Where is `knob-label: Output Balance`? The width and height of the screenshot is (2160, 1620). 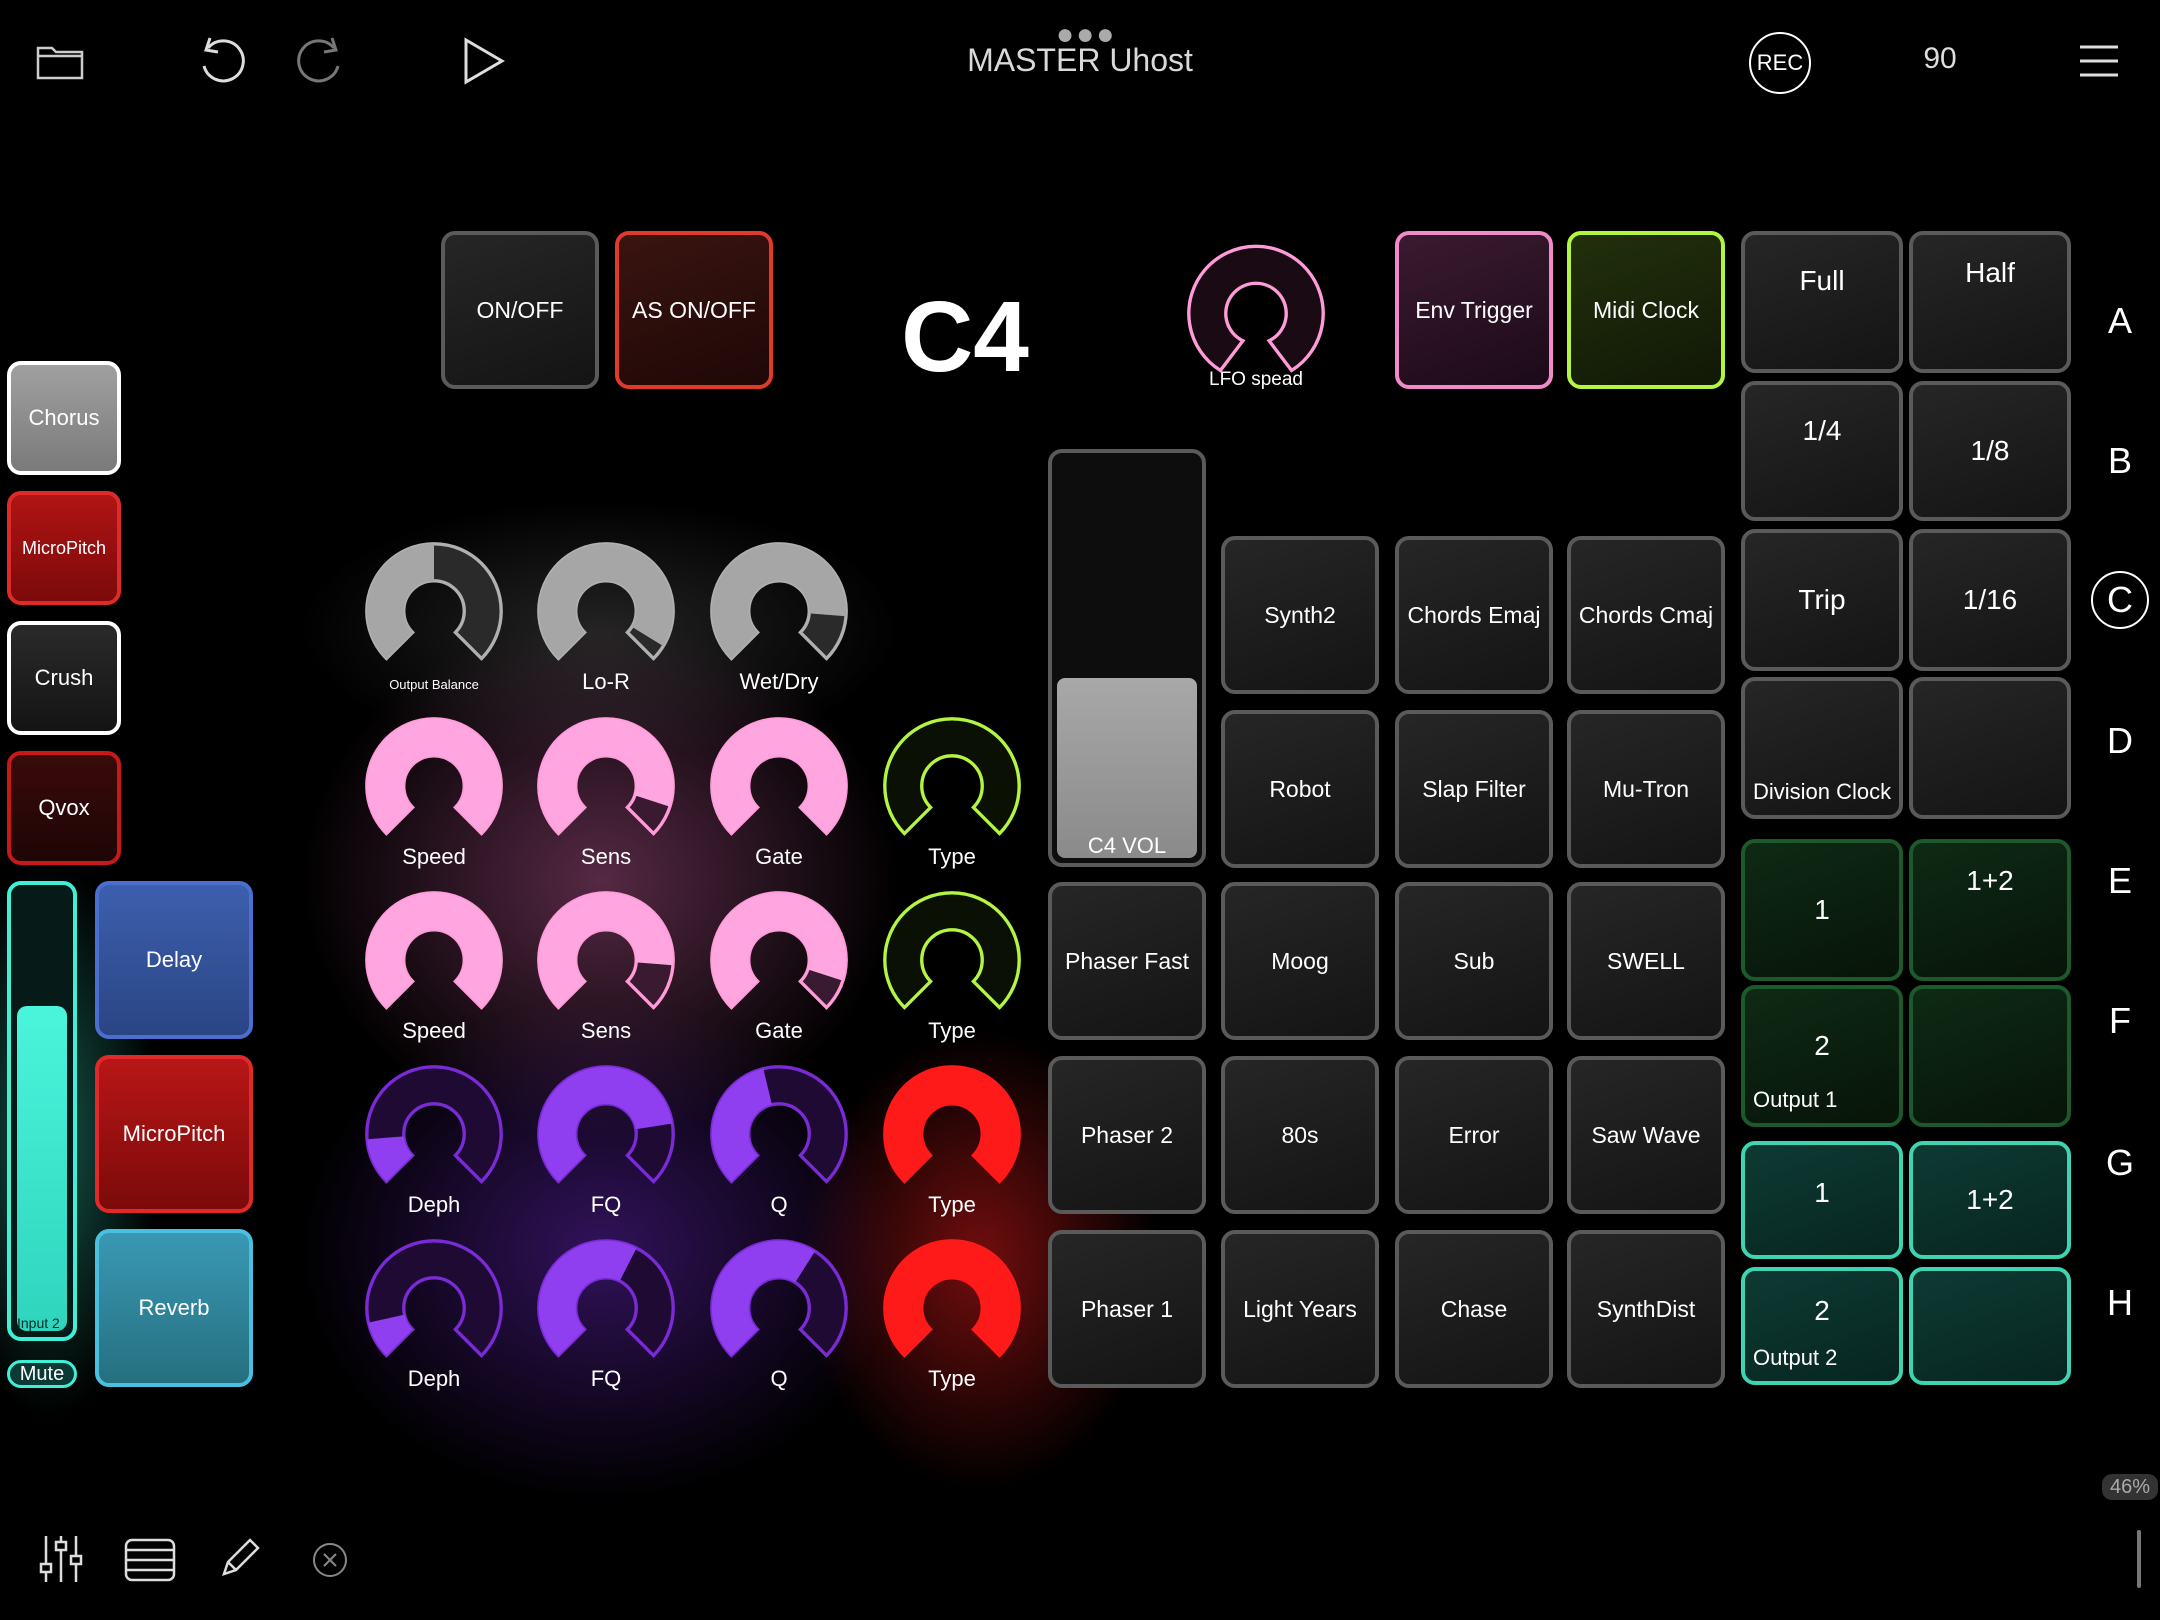 knob-label: Output Balance is located at coordinates (434, 684).